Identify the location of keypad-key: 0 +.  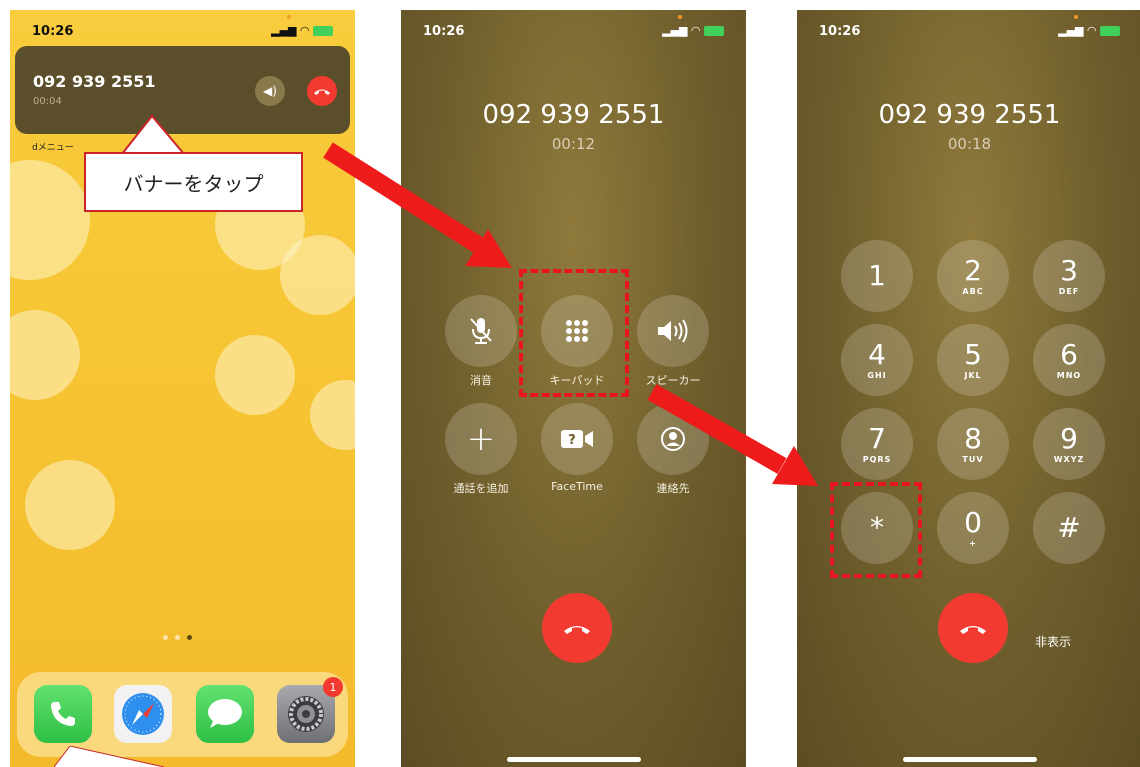
(973, 528).